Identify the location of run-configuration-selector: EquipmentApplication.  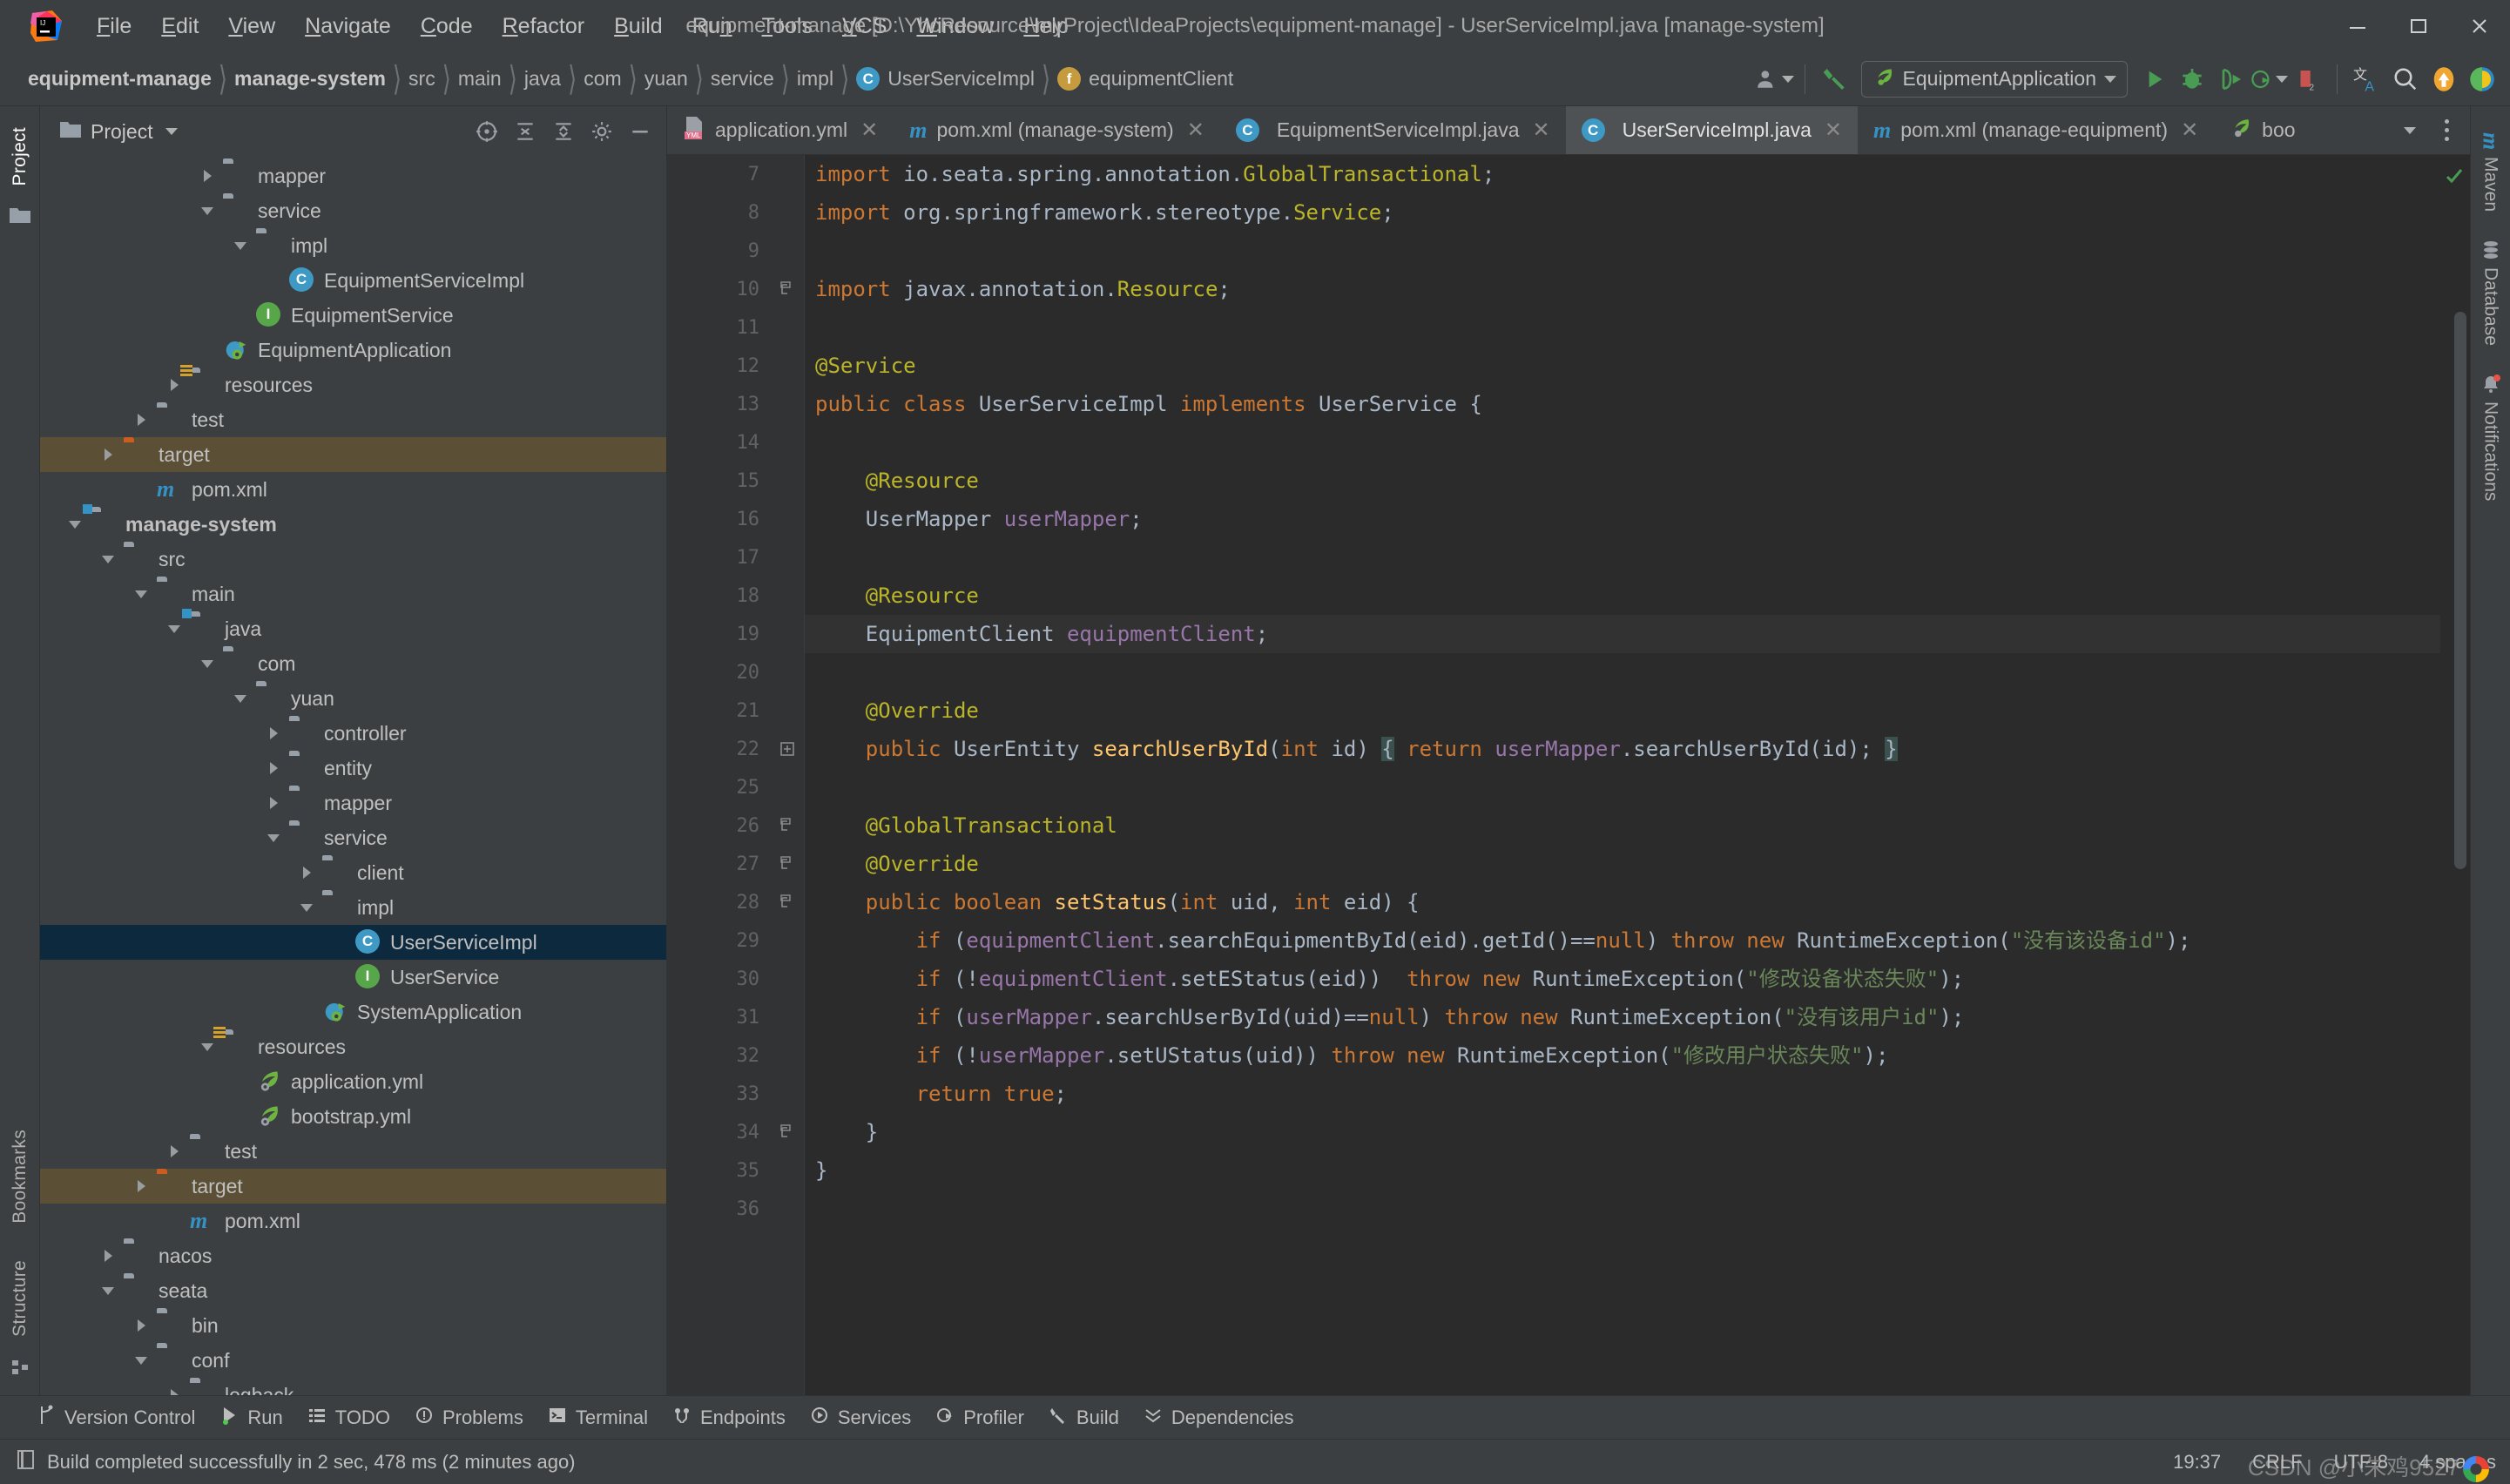
(1994, 79).